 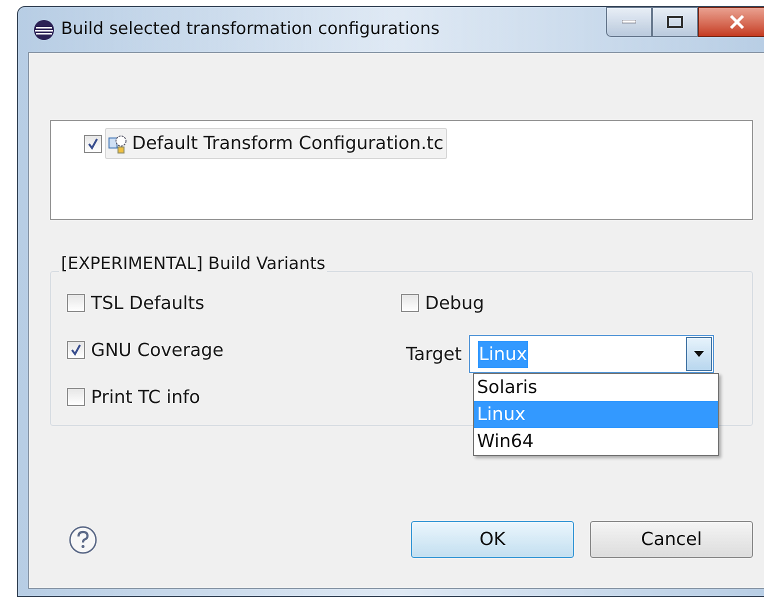 What do you see at coordinates (596, 441) in the screenshot?
I see `dropdown-option: Win64` at bounding box center [596, 441].